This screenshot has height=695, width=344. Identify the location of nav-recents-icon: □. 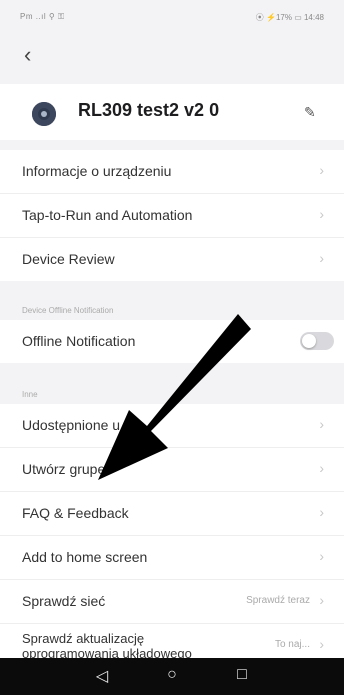
(242, 675).